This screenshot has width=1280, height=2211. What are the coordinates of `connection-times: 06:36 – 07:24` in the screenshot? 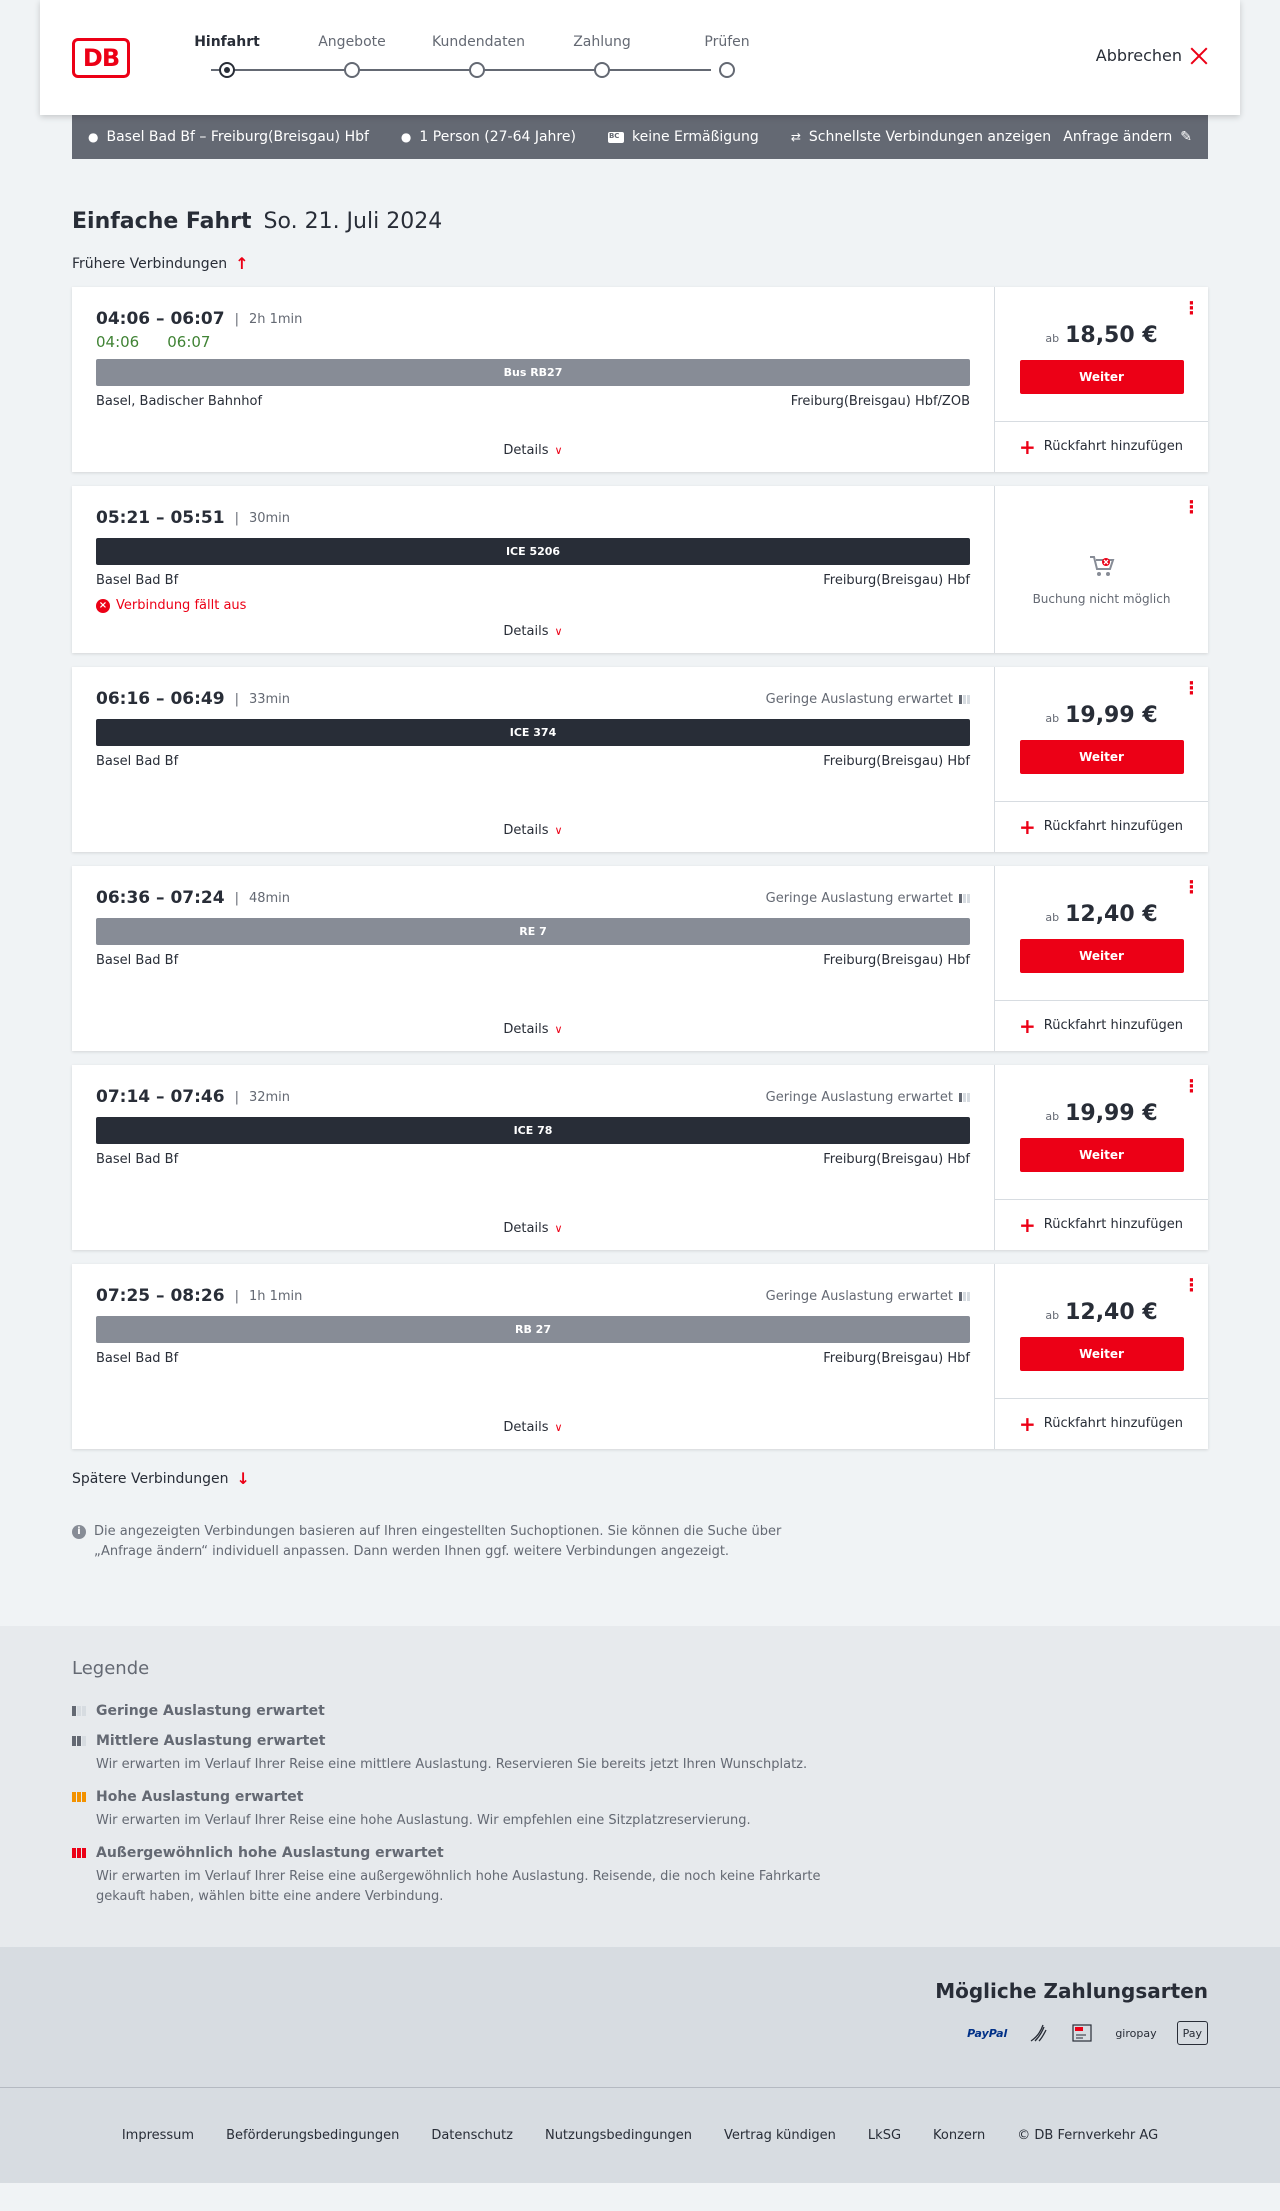 It's located at (160, 898).